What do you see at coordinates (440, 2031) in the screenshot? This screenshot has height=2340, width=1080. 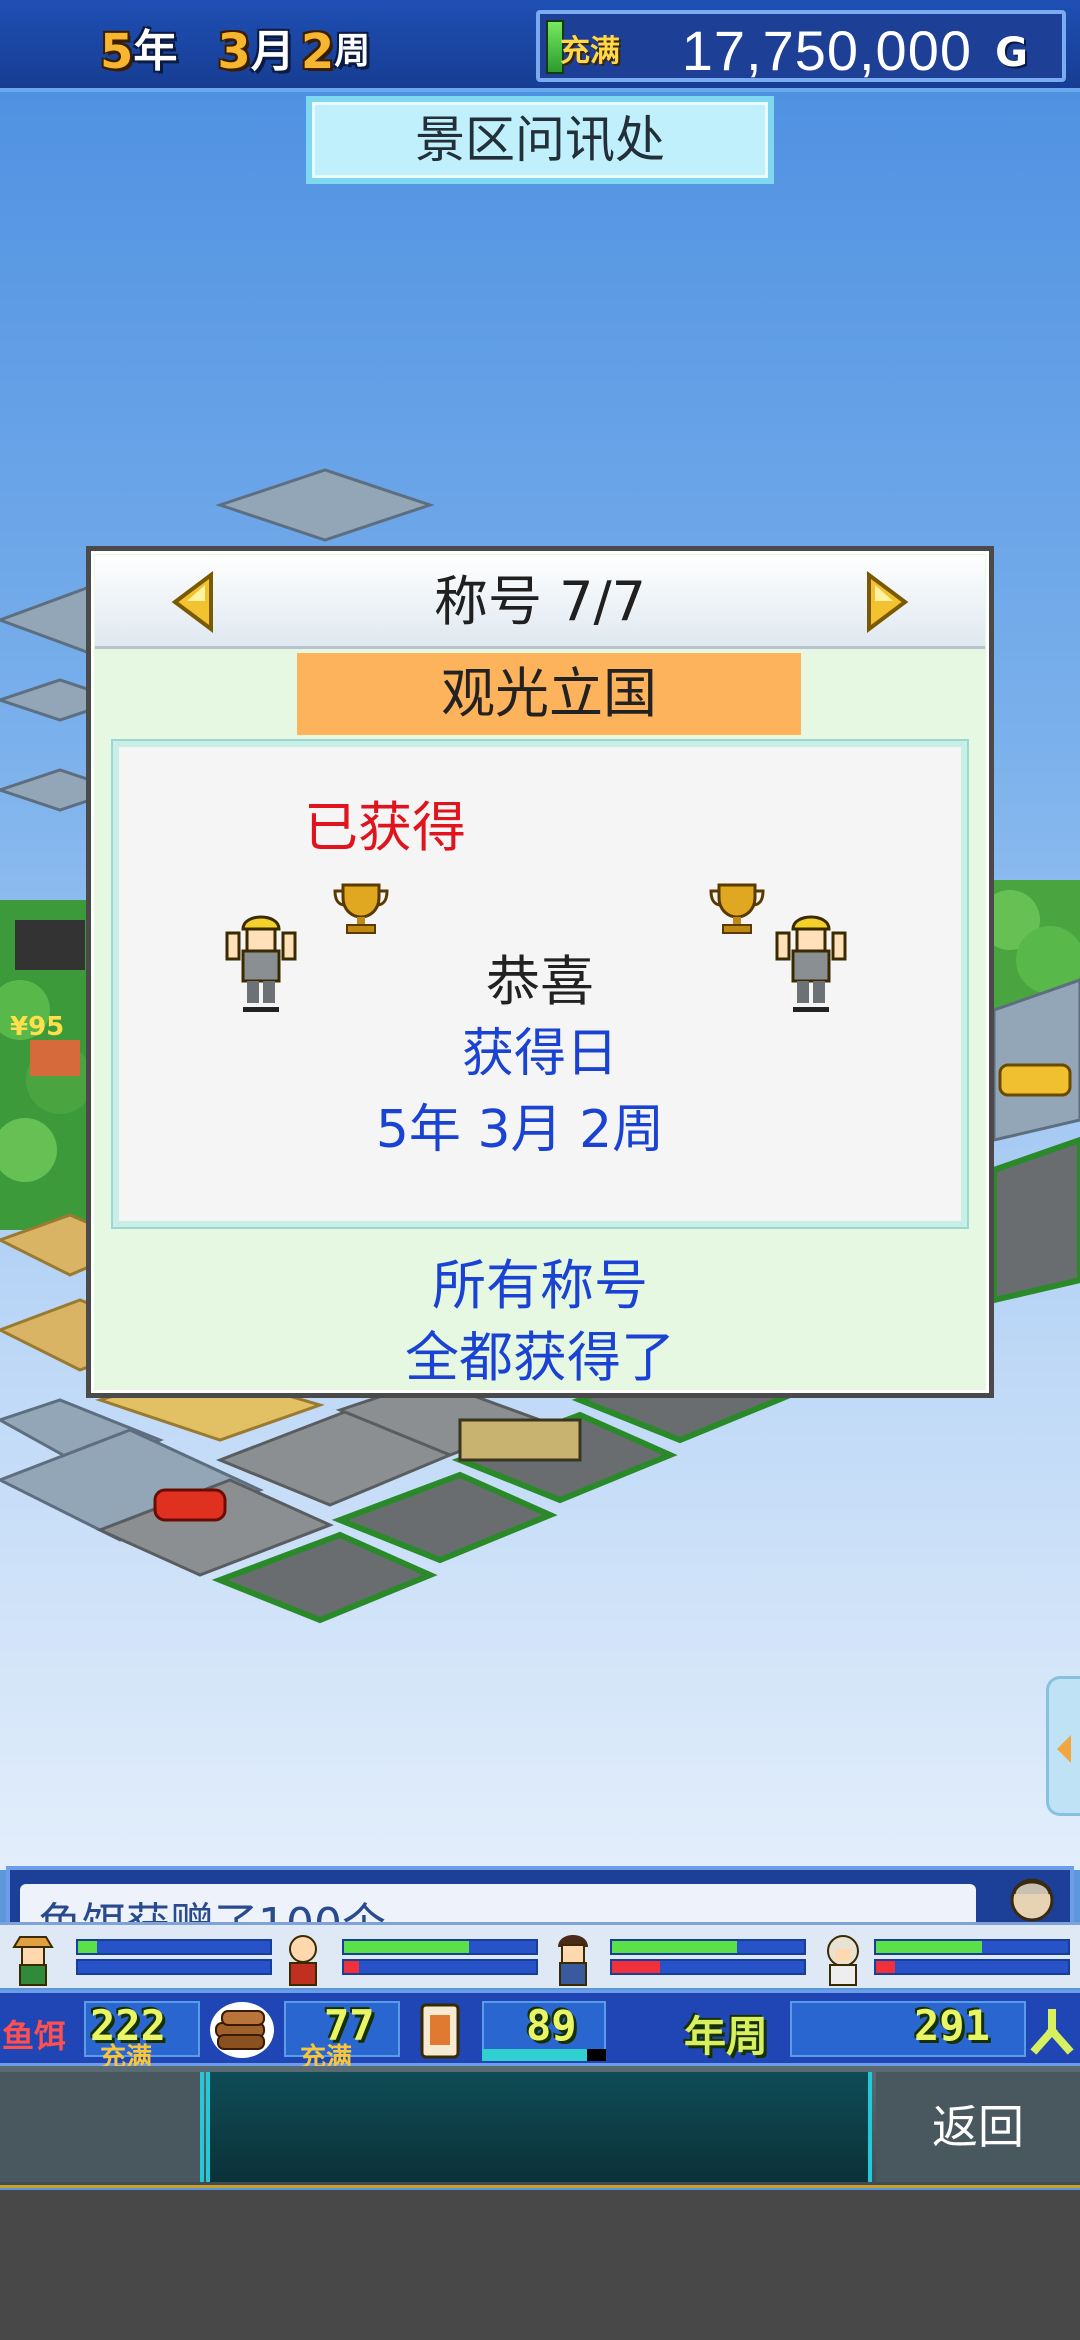 I see `card-icon` at bounding box center [440, 2031].